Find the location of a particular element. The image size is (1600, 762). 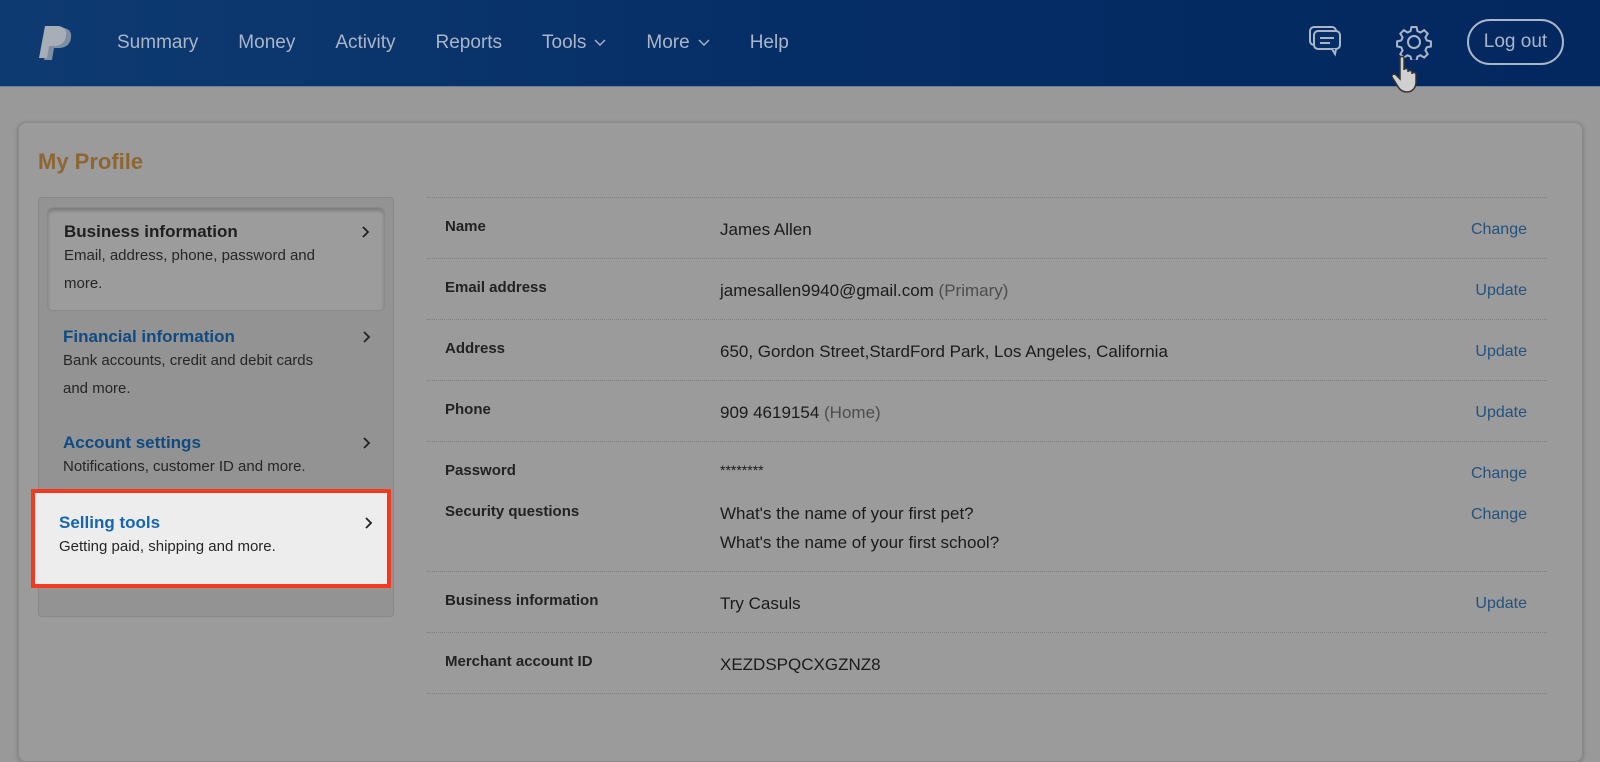

security-question-1: What's the name of your first pet? is located at coordinates (847, 513).